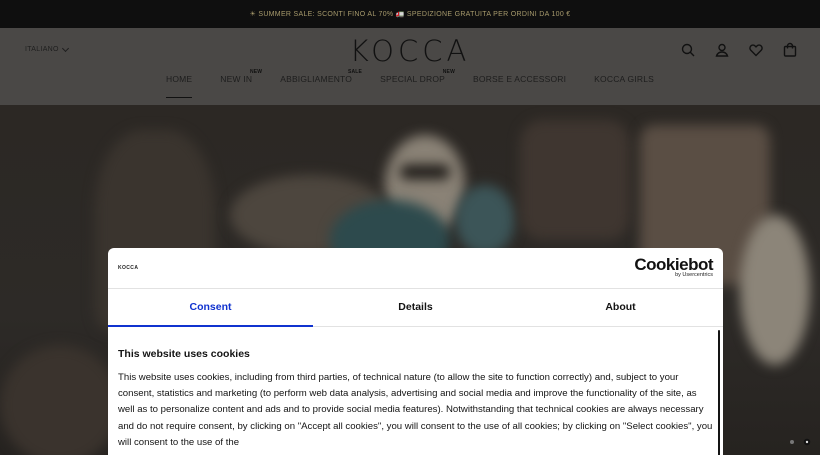  I want to click on cookiebot-logo-text: Cookiebot, so click(673, 264).